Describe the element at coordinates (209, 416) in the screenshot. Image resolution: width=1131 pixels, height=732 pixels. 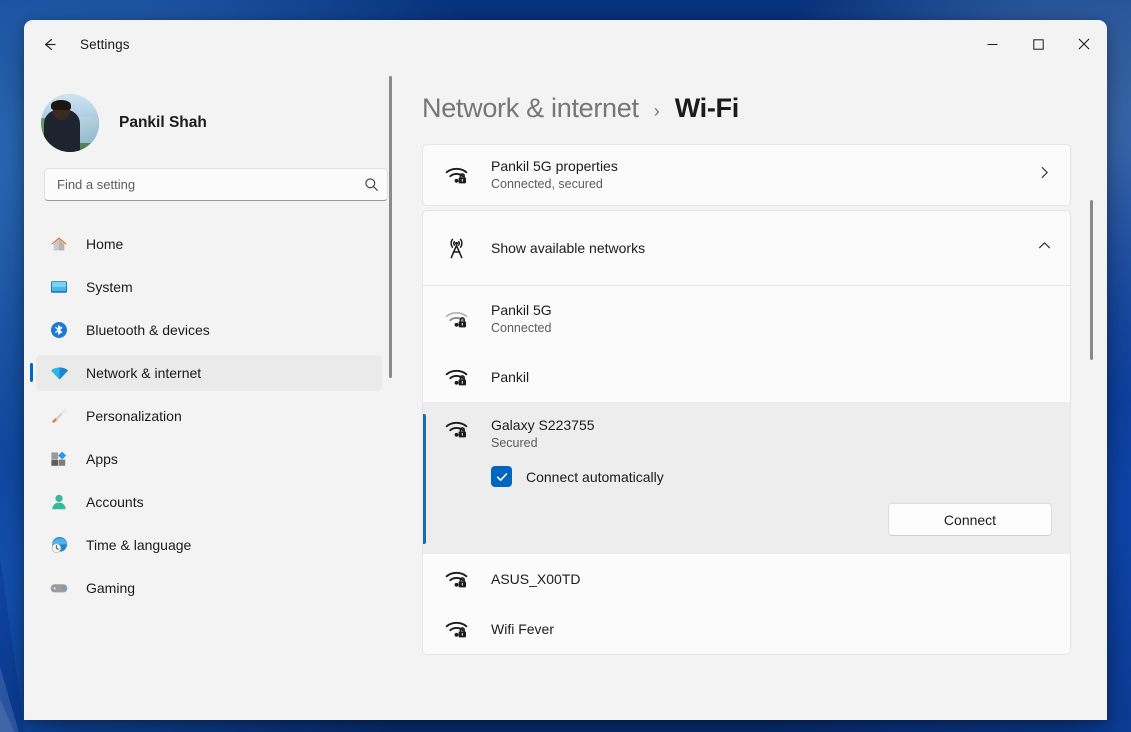
I see `sidebar-item-personalization: Personalization` at that location.